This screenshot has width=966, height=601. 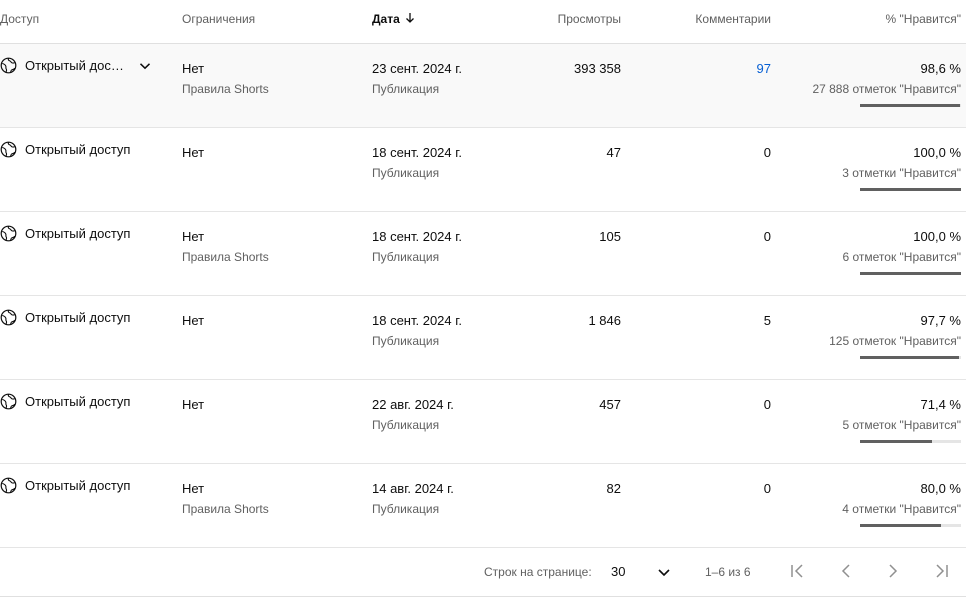 What do you see at coordinates (895, 341) in the screenshot?
I see `likes-count: 125 отметок "Нравится"` at bounding box center [895, 341].